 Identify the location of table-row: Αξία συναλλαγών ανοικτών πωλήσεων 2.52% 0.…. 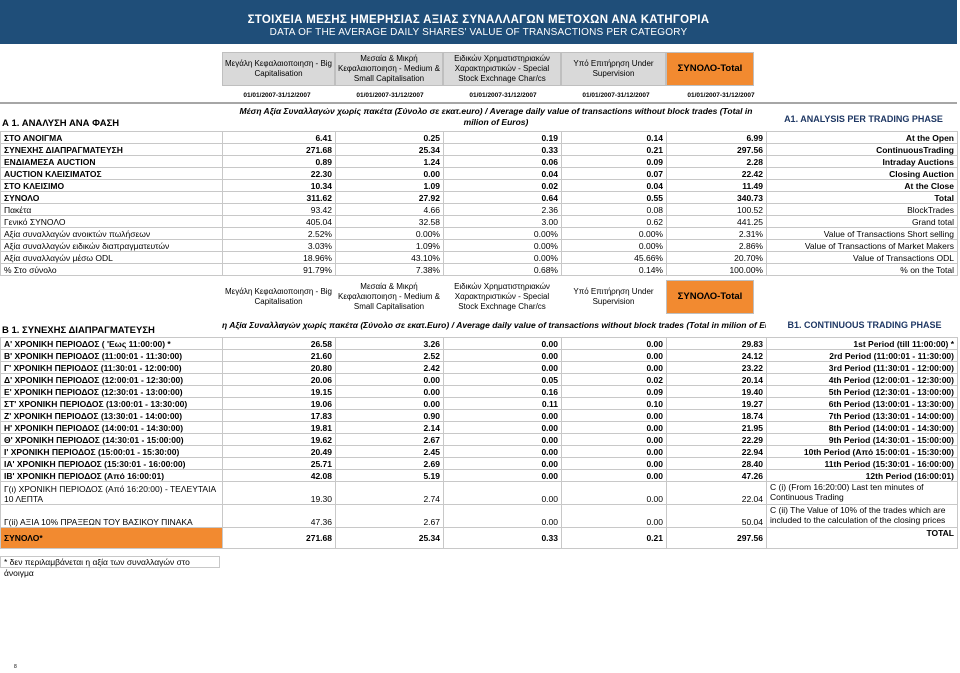
(479, 233).